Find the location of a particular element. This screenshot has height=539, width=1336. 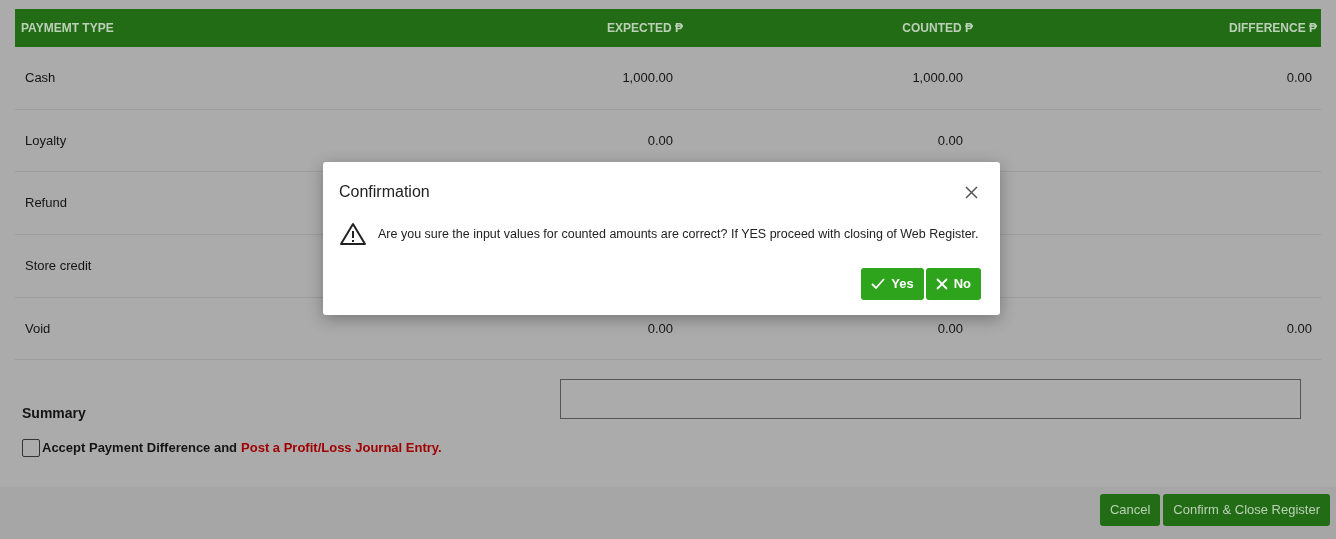

table-cell: Void is located at coordinates (38, 328).